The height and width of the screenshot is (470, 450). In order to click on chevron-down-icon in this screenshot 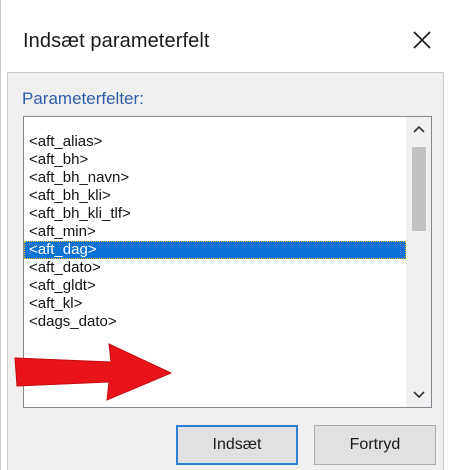, I will do `click(419, 395)`.